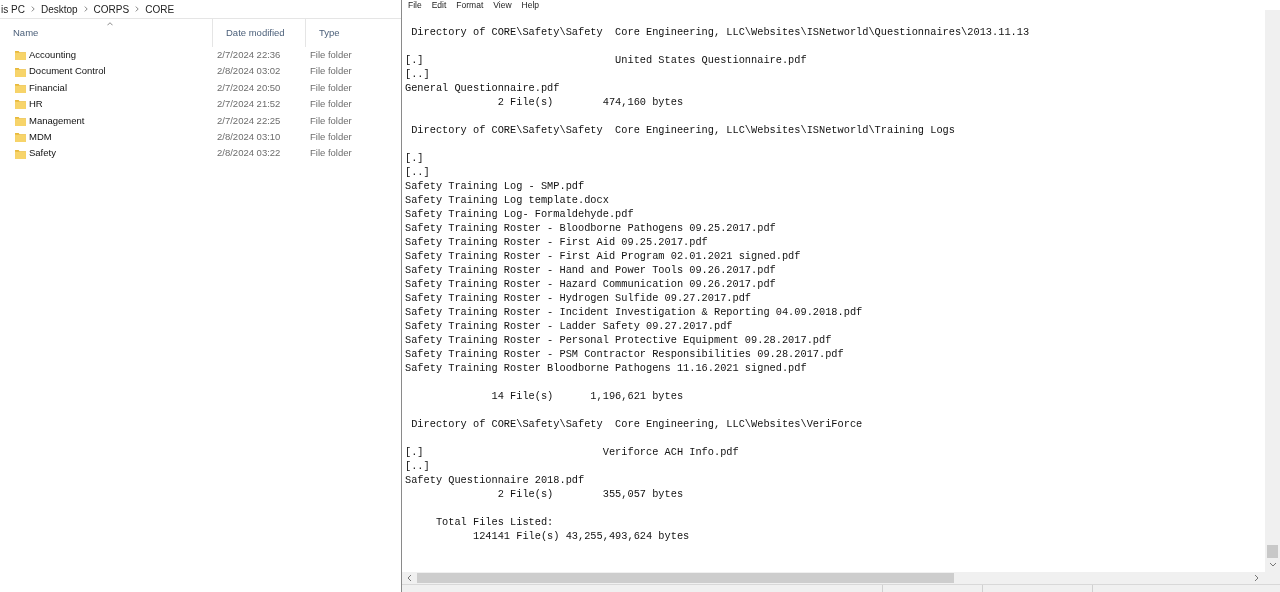 This screenshot has height=592, width=1280. Describe the element at coordinates (1272, 291) in the screenshot. I see `vertical-scrollbar` at that location.